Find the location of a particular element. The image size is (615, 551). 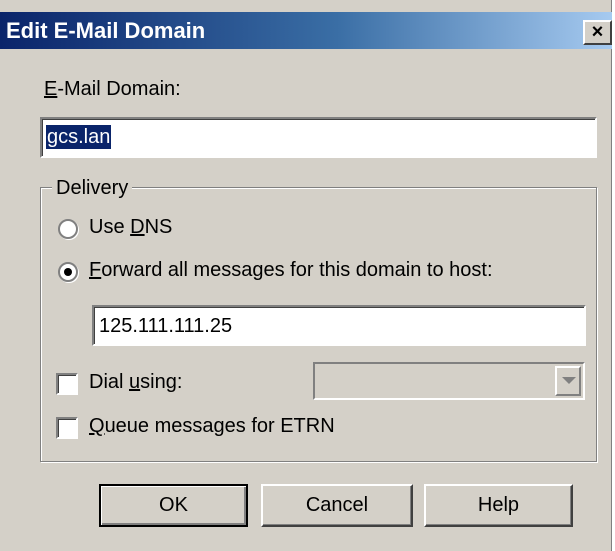

forward-radio is located at coordinates (68, 272).